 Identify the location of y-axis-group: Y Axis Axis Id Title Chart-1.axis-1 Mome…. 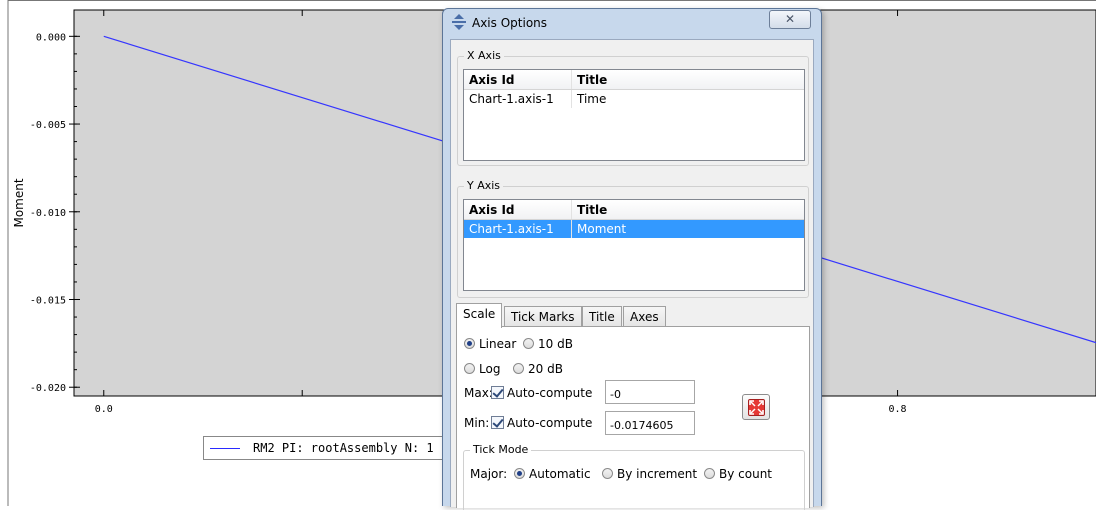
(633, 238).